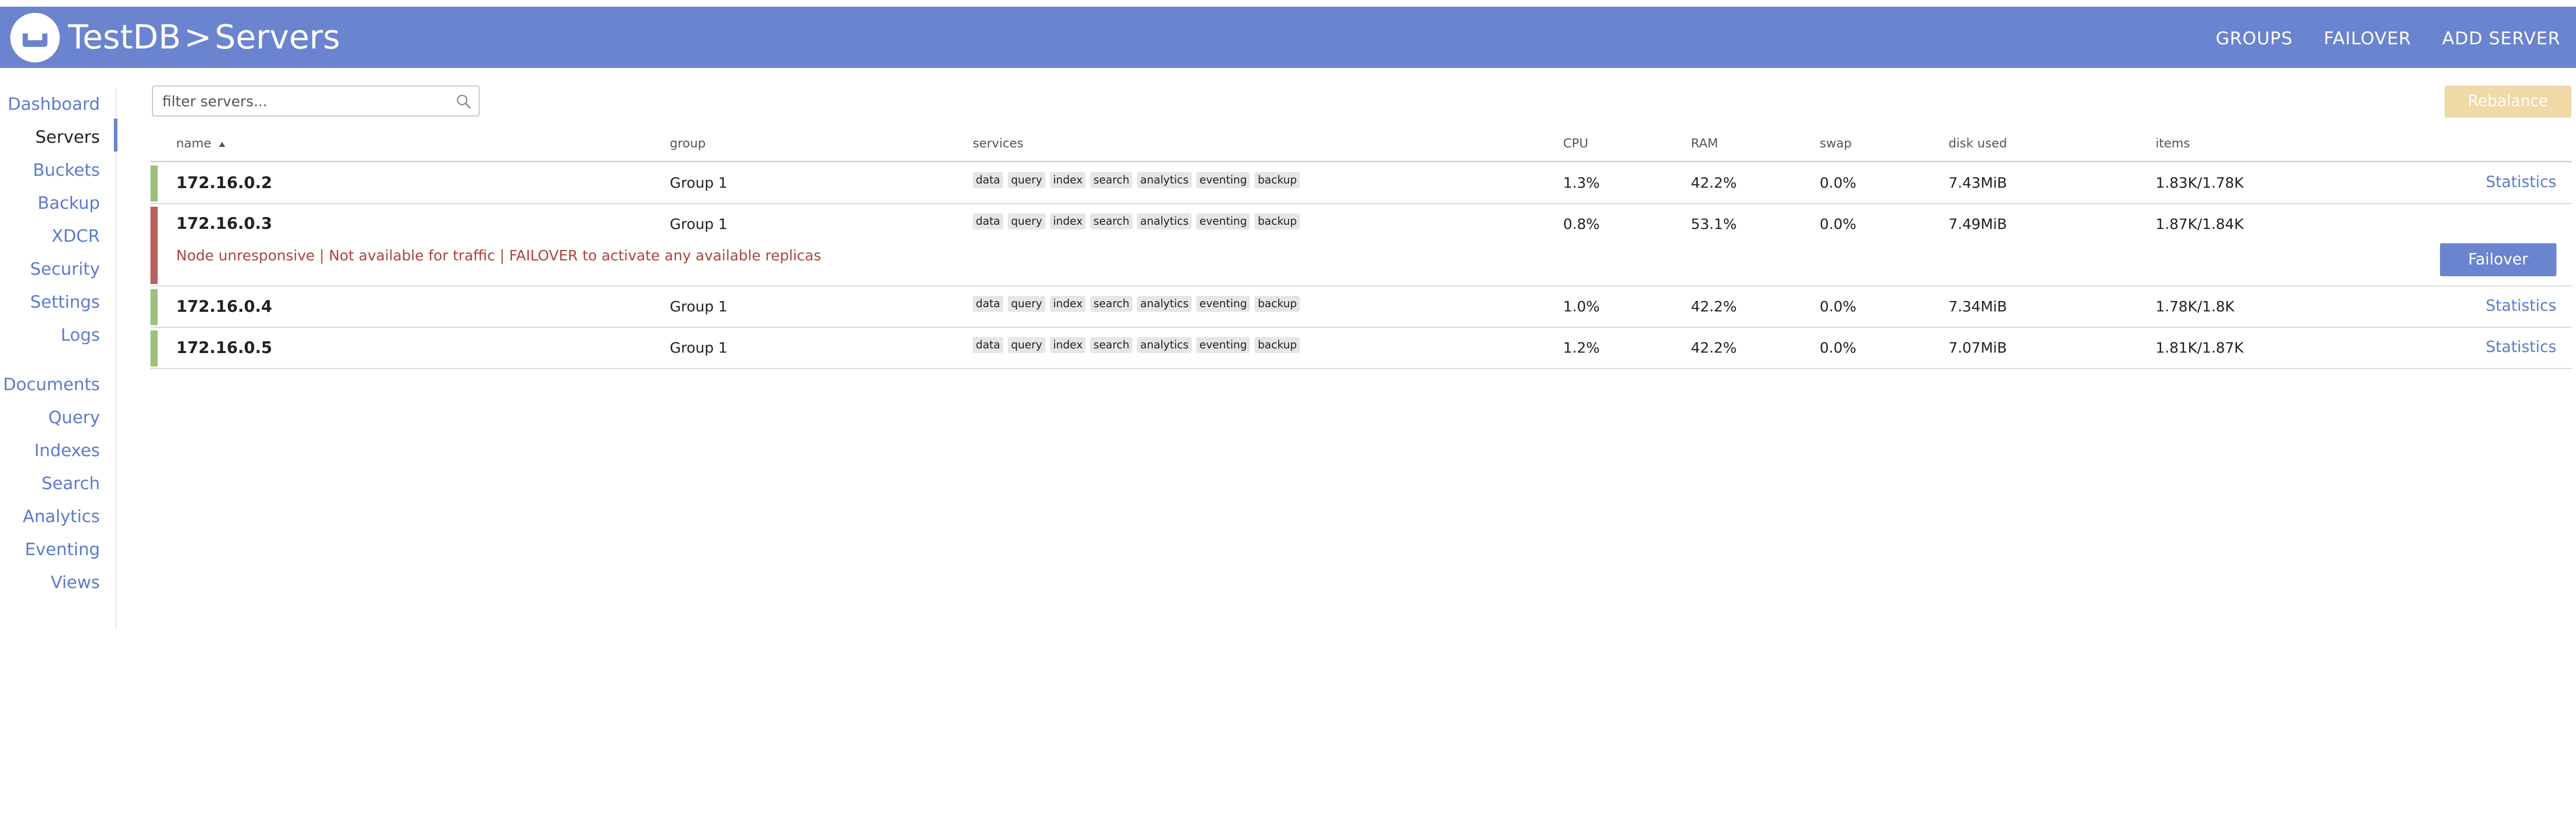  I want to click on add-server-button: ADD SERVER, so click(2501, 38).